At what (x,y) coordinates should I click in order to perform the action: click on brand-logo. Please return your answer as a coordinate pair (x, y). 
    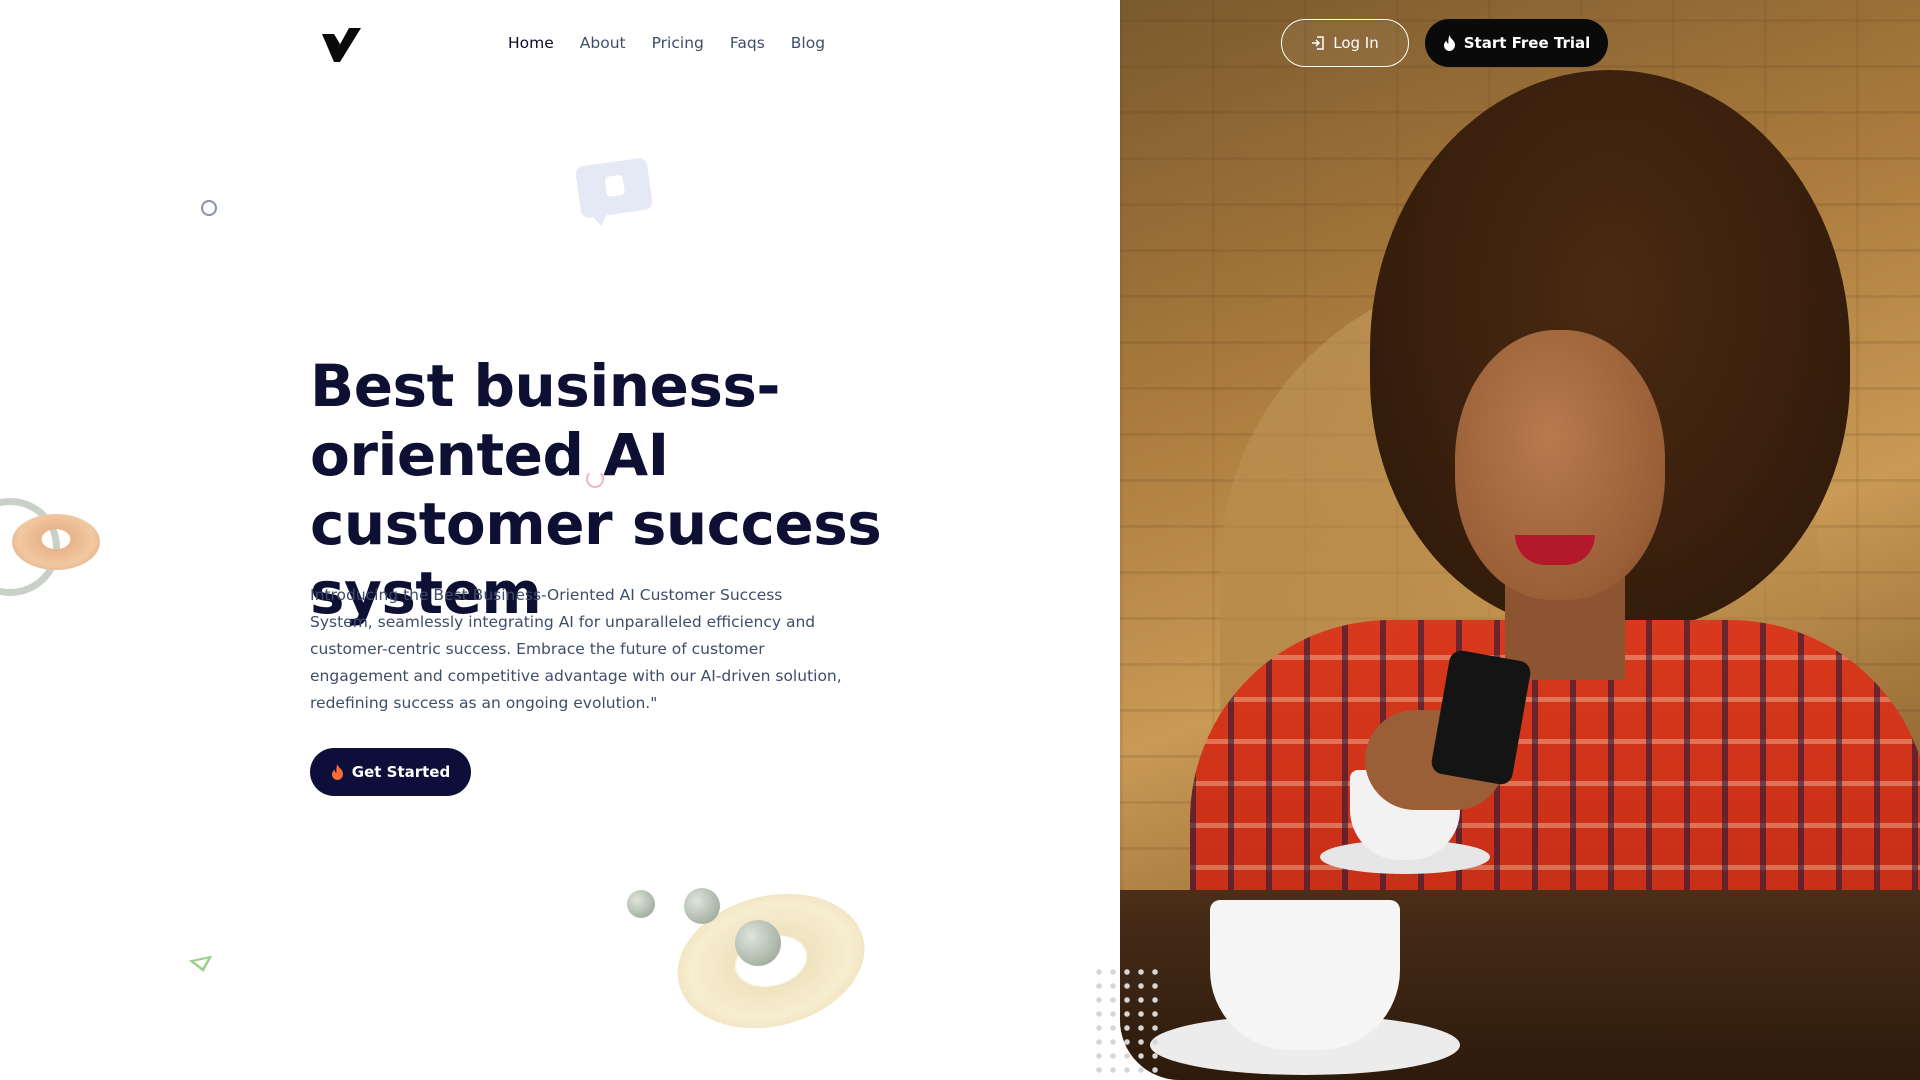
    Looking at the image, I should click on (342, 46).